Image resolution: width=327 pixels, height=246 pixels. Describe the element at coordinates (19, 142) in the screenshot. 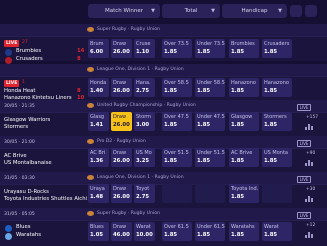

I see `match-time: 30/05 · 21:00` at that location.